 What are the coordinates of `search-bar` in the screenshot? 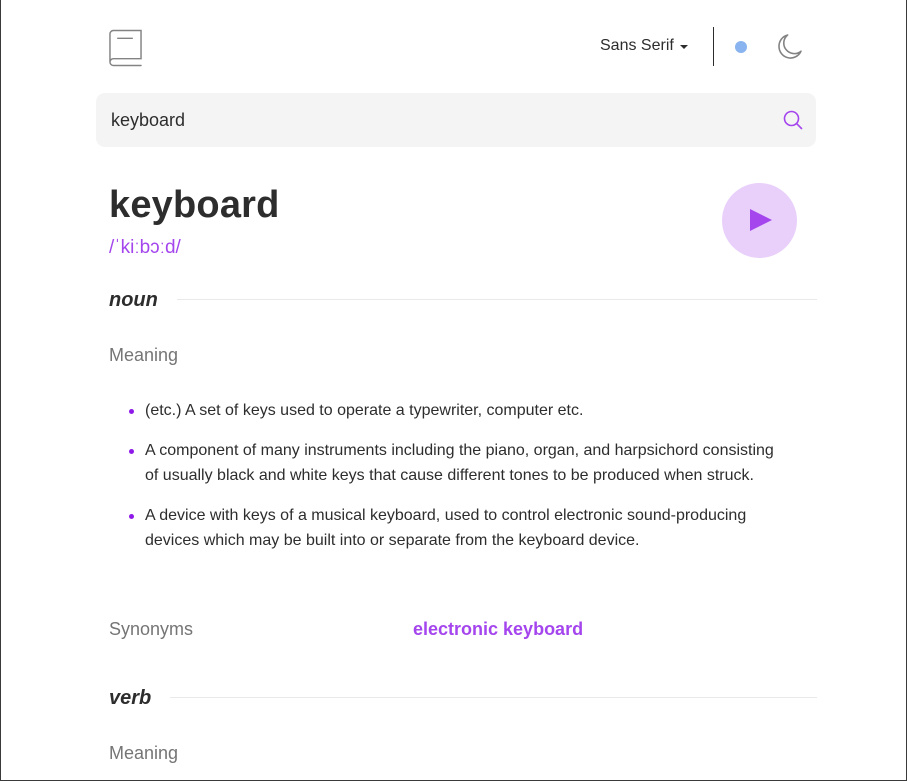 It's located at (456, 120).